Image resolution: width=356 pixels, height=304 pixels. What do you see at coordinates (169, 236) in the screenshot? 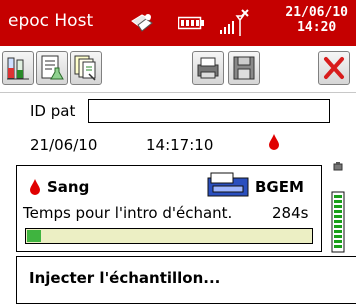
I see `timer-progress-bar` at bounding box center [169, 236].